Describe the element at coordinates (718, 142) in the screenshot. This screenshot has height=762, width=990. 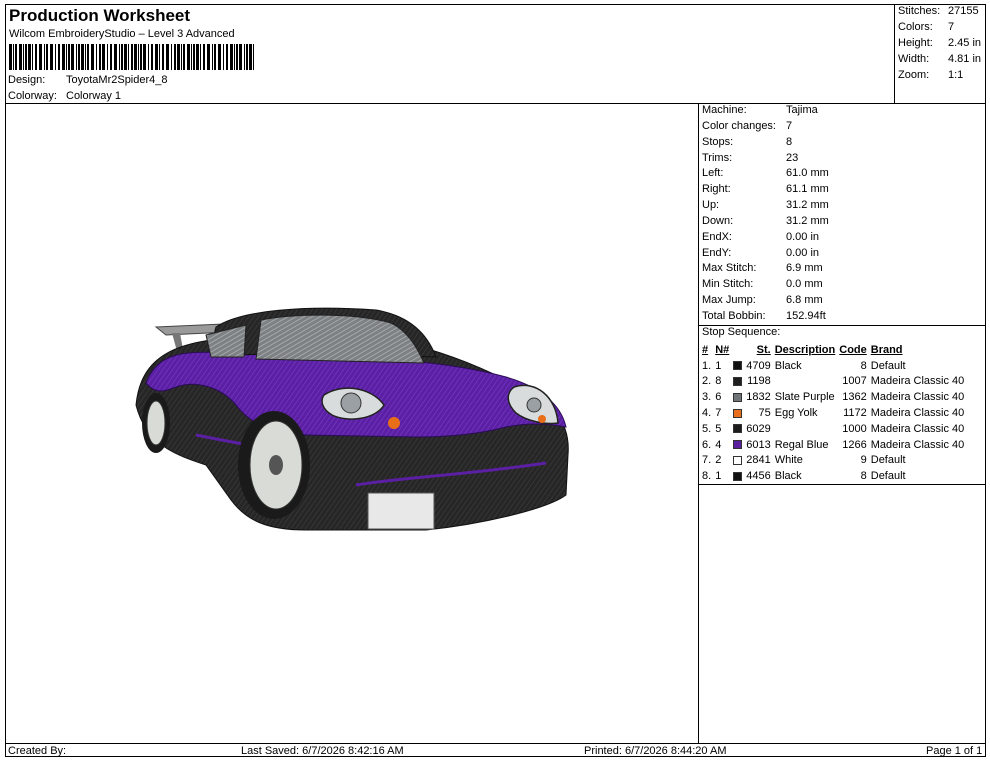
I see `machine-label: Stops:` at that location.